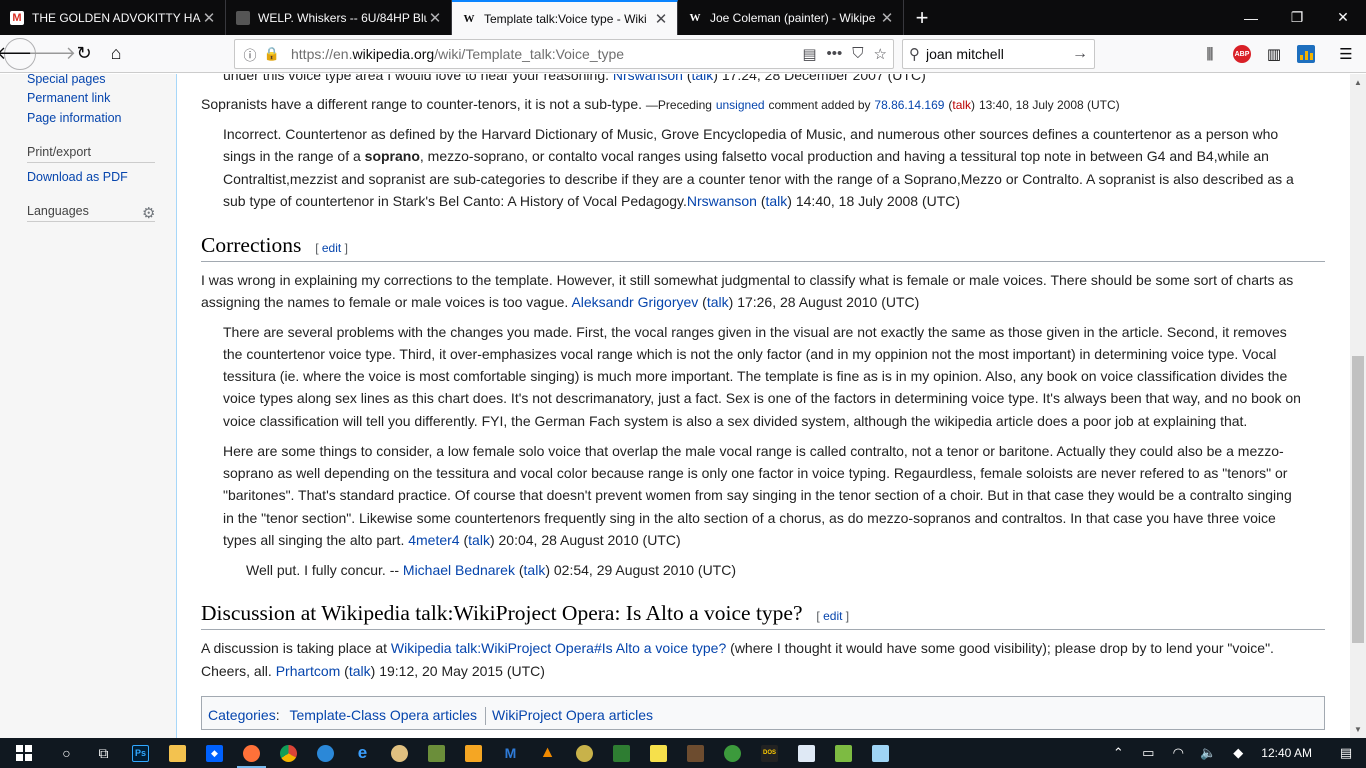 This screenshot has width=1366, height=768. I want to click on user-link: Prhartcom, so click(308, 671).